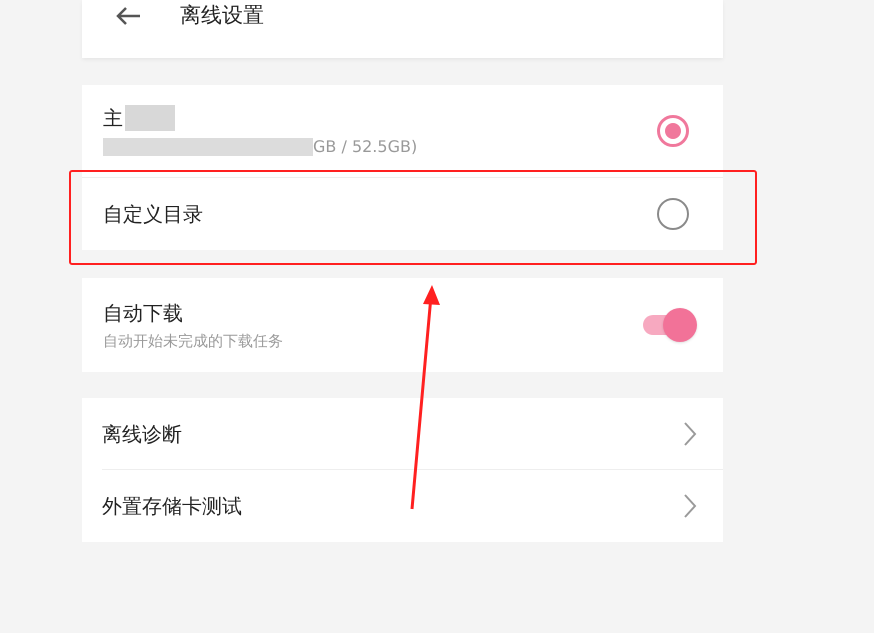  Describe the element at coordinates (129, 16) in the screenshot. I see `back-arrow-icon` at that location.